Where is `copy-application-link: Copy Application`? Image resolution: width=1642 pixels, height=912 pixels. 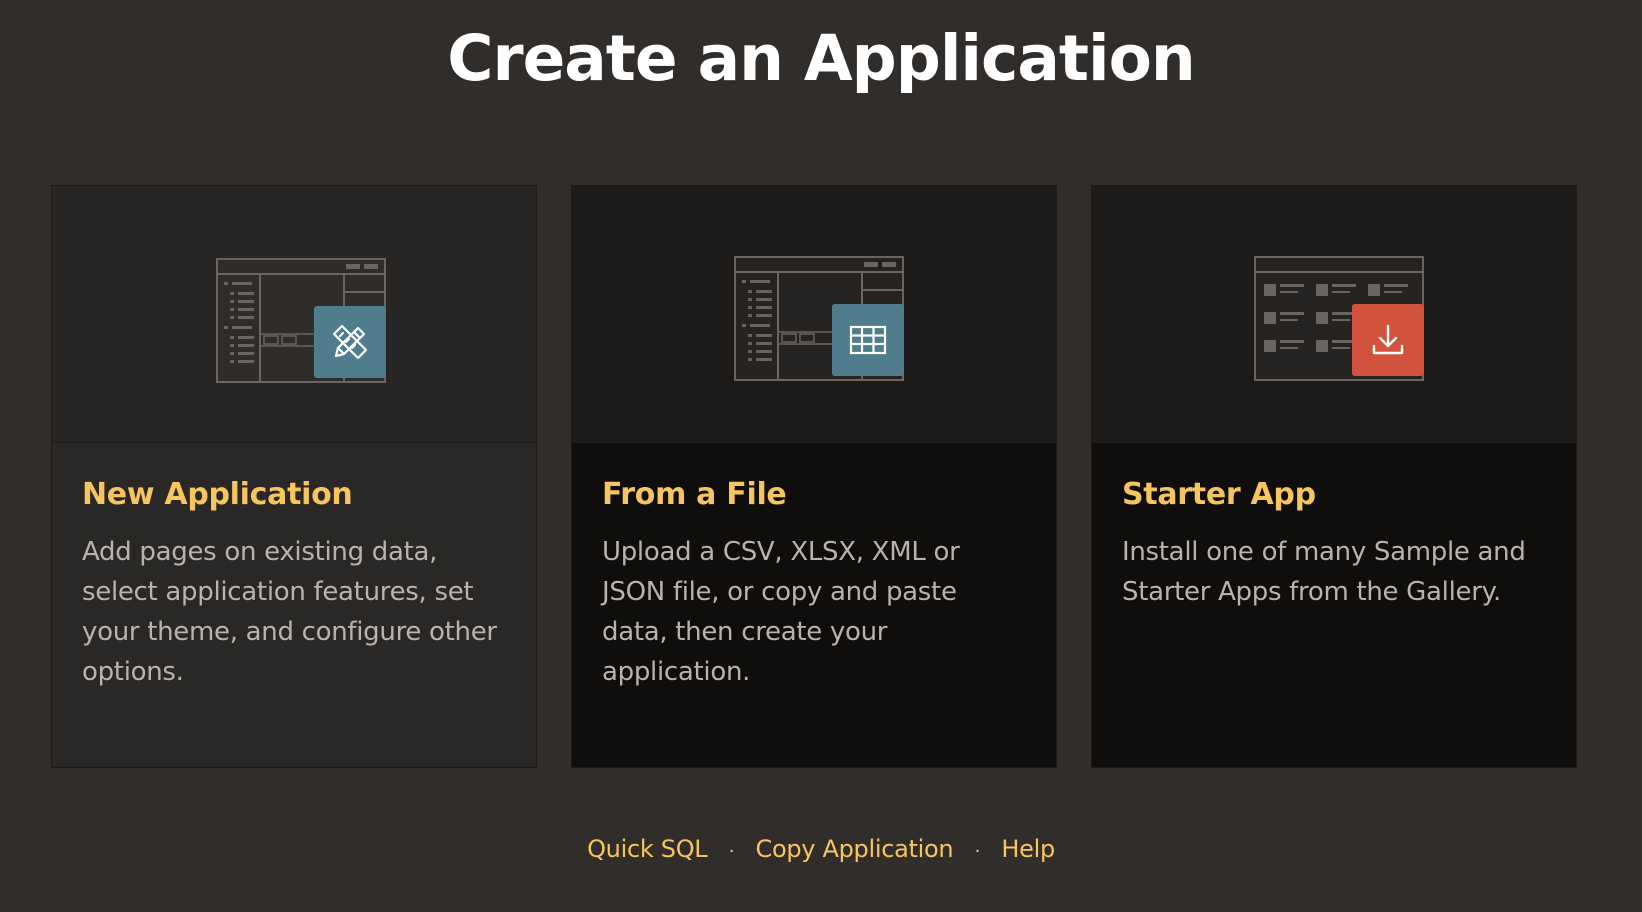
copy-application-link: Copy Application is located at coordinates (854, 849).